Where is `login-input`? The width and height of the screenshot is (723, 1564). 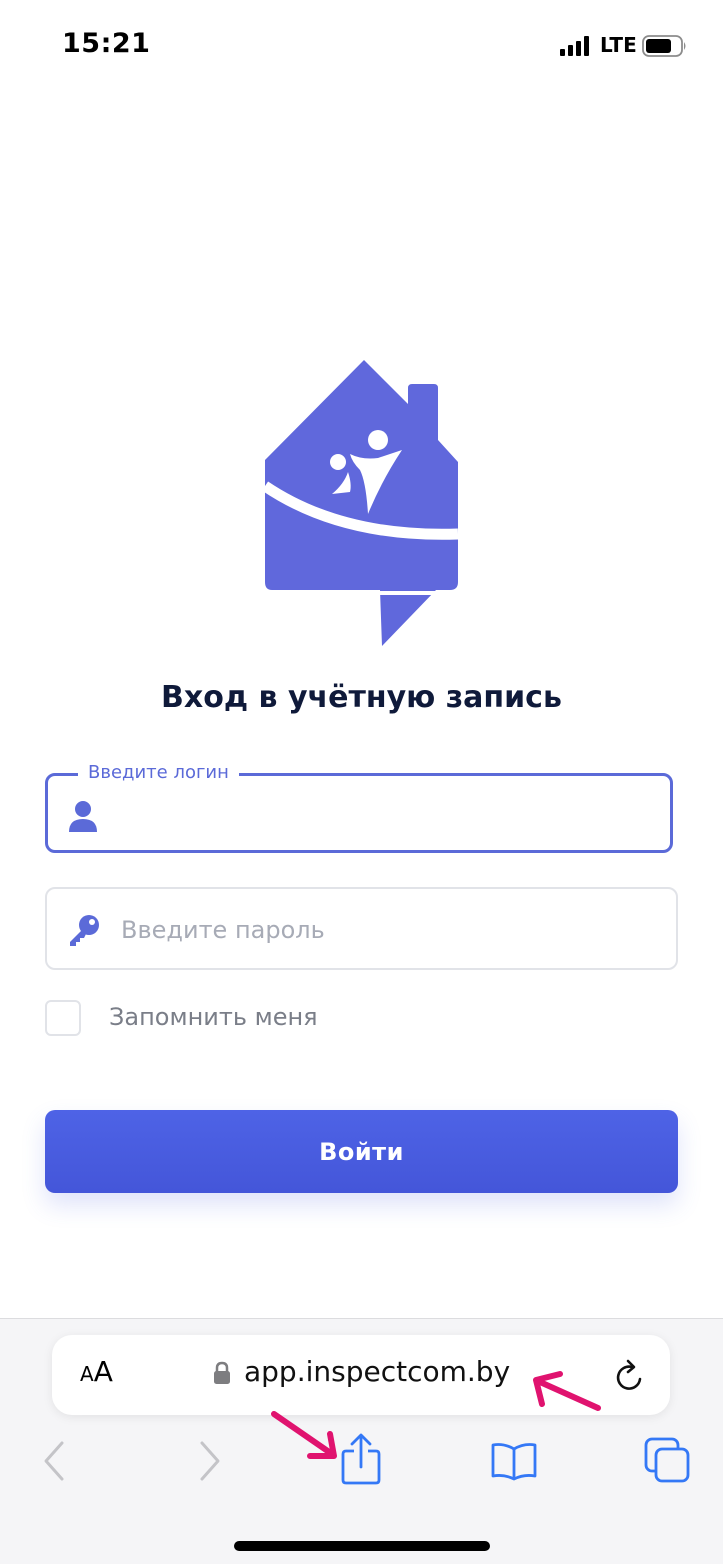 login-input is located at coordinates (390, 815).